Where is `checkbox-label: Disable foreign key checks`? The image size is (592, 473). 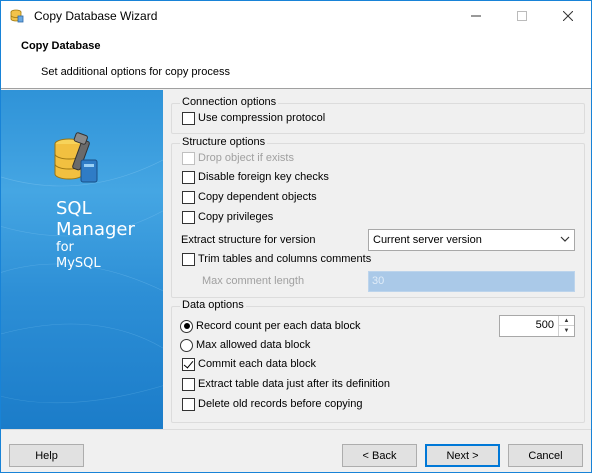
checkbox-label: Disable foreign key checks is located at coordinates (263, 177).